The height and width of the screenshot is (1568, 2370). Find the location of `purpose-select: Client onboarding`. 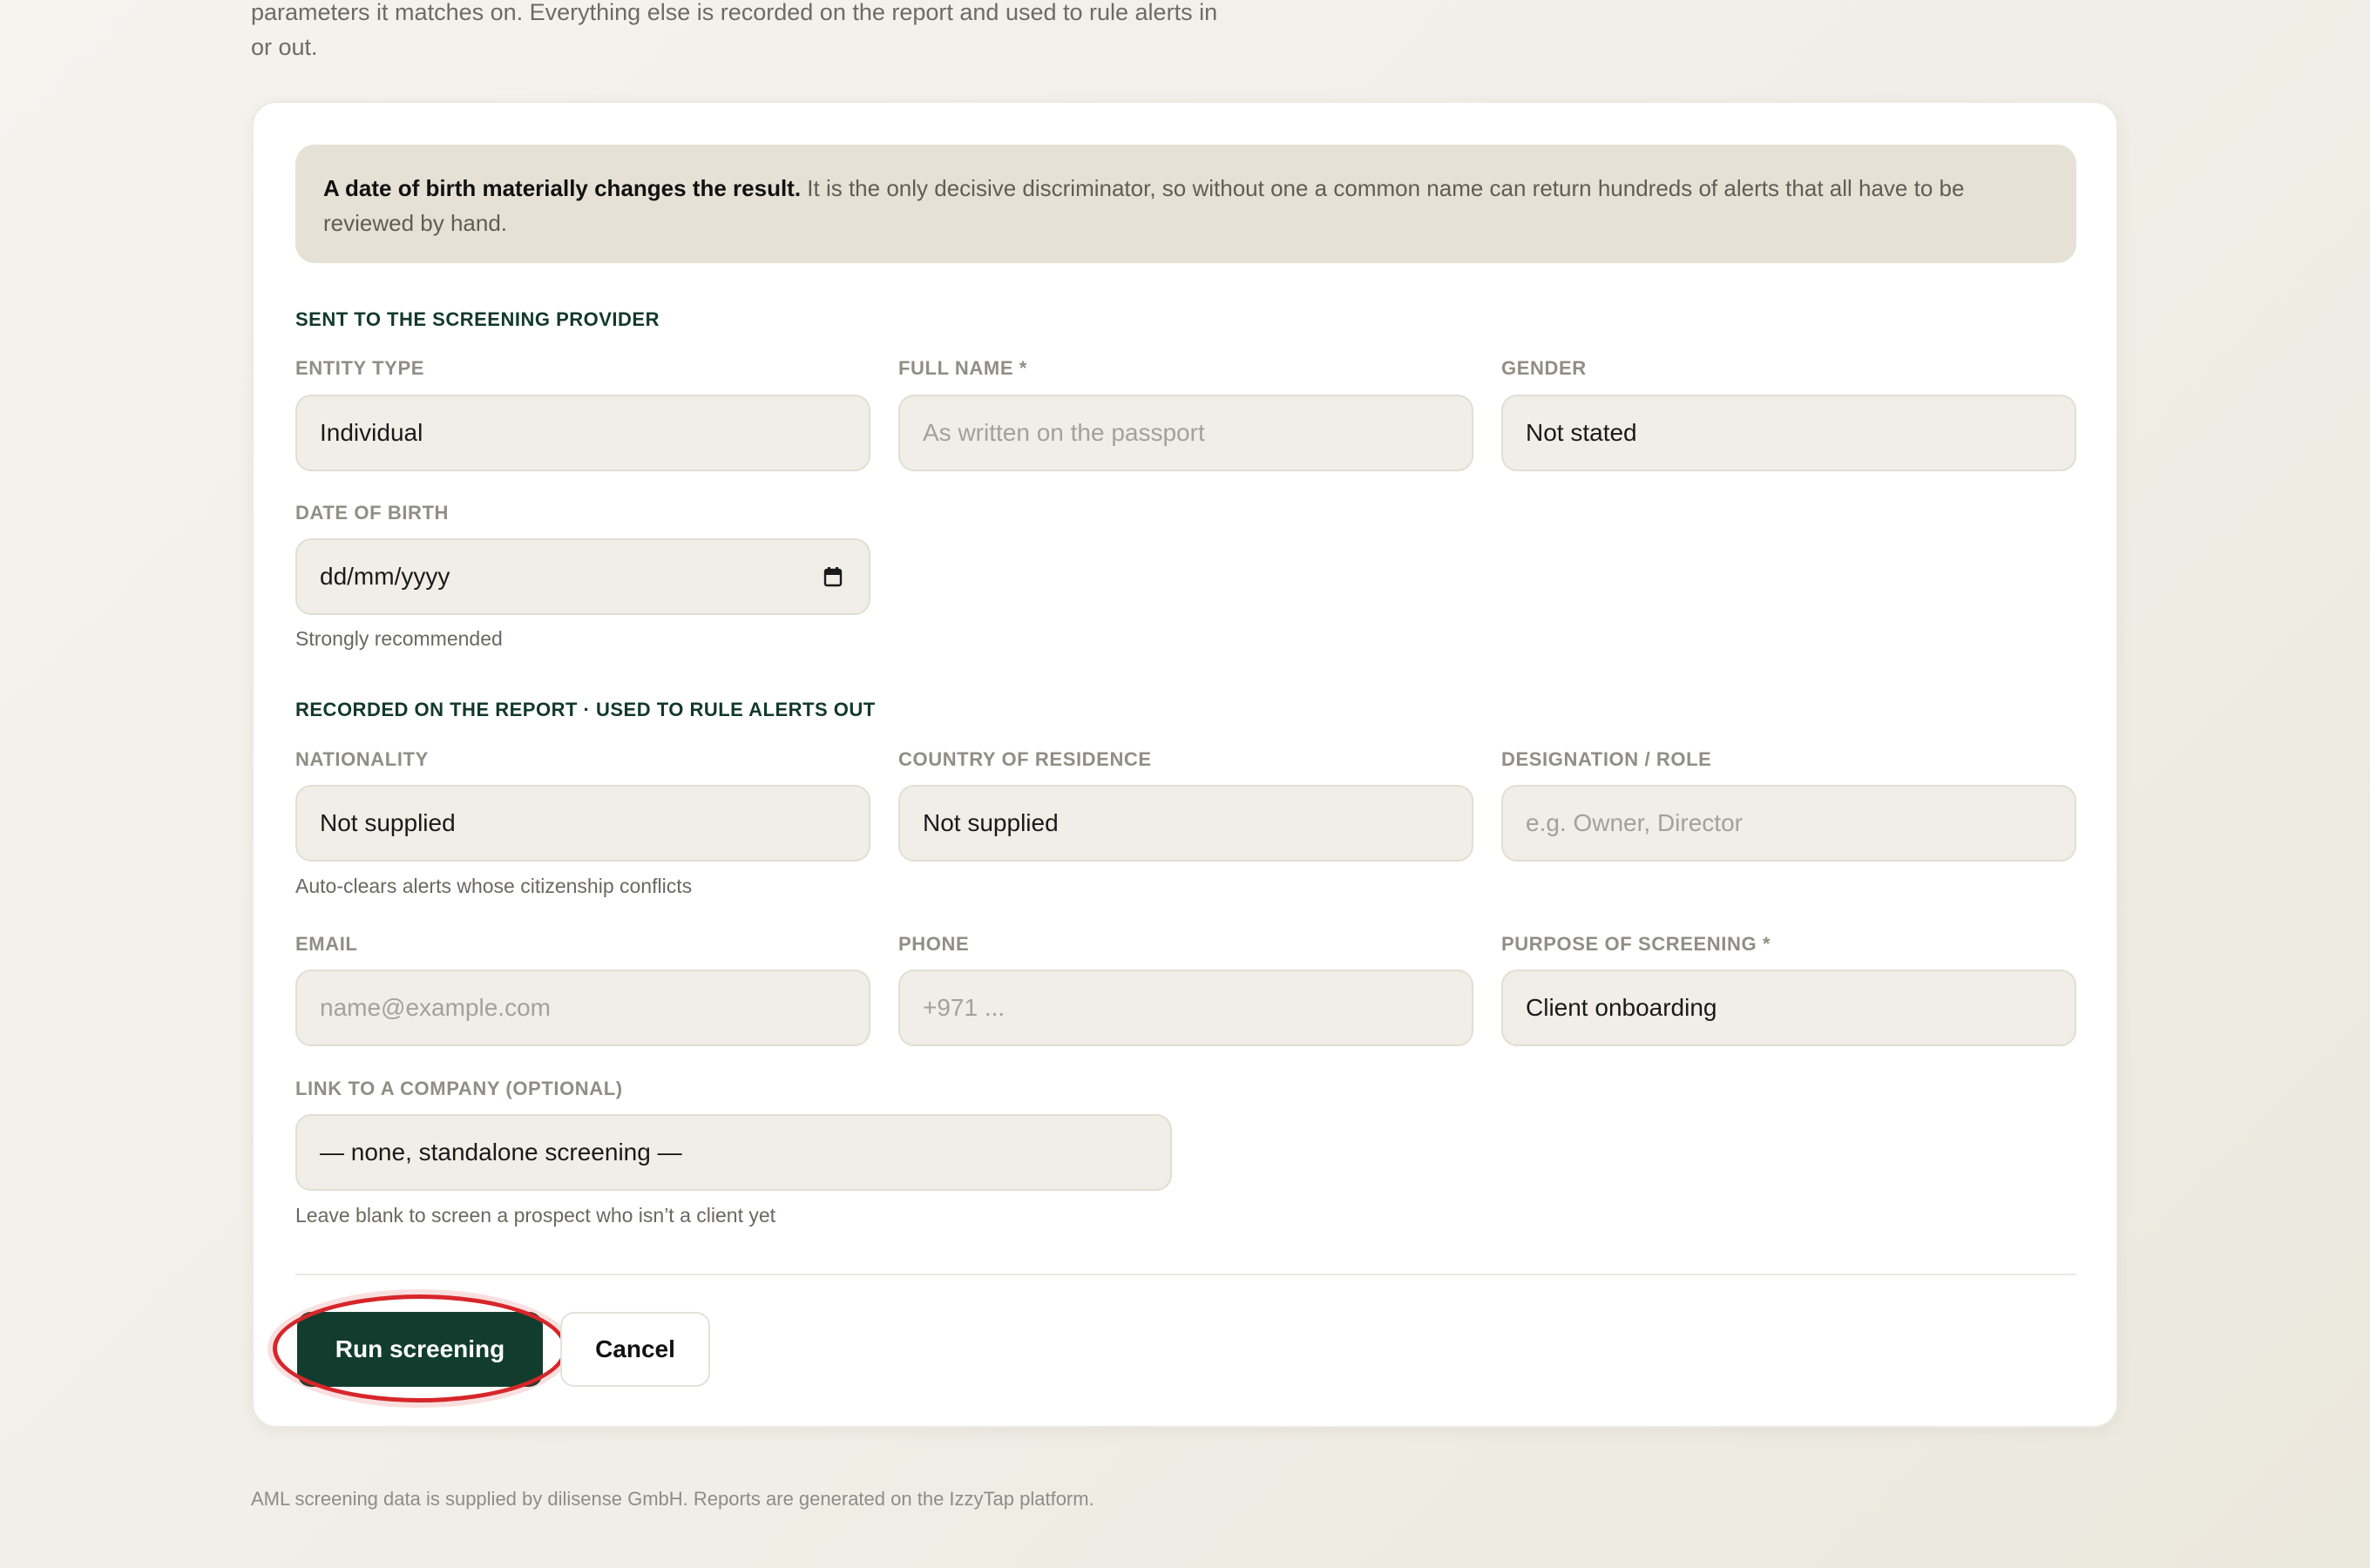

purpose-select: Client onboarding is located at coordinates (1788, 1008).